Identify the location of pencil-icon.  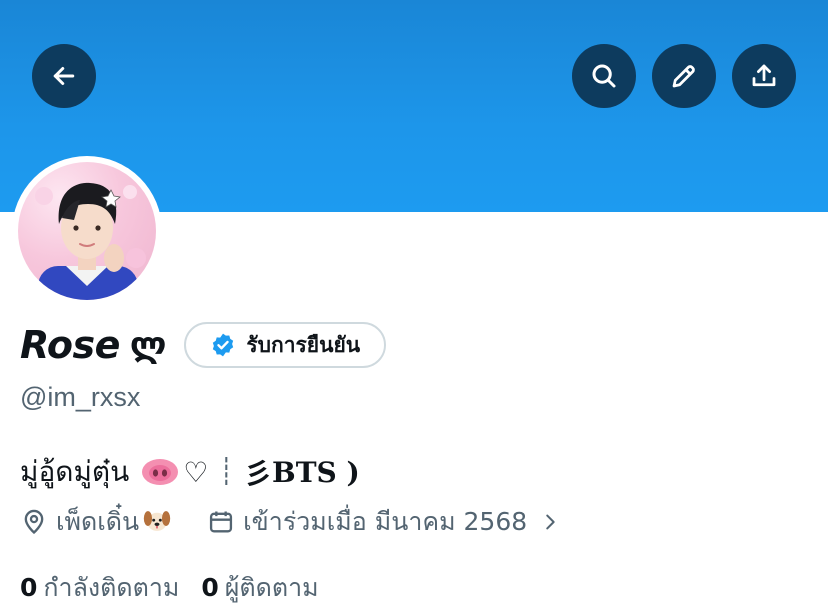
(683, 76).